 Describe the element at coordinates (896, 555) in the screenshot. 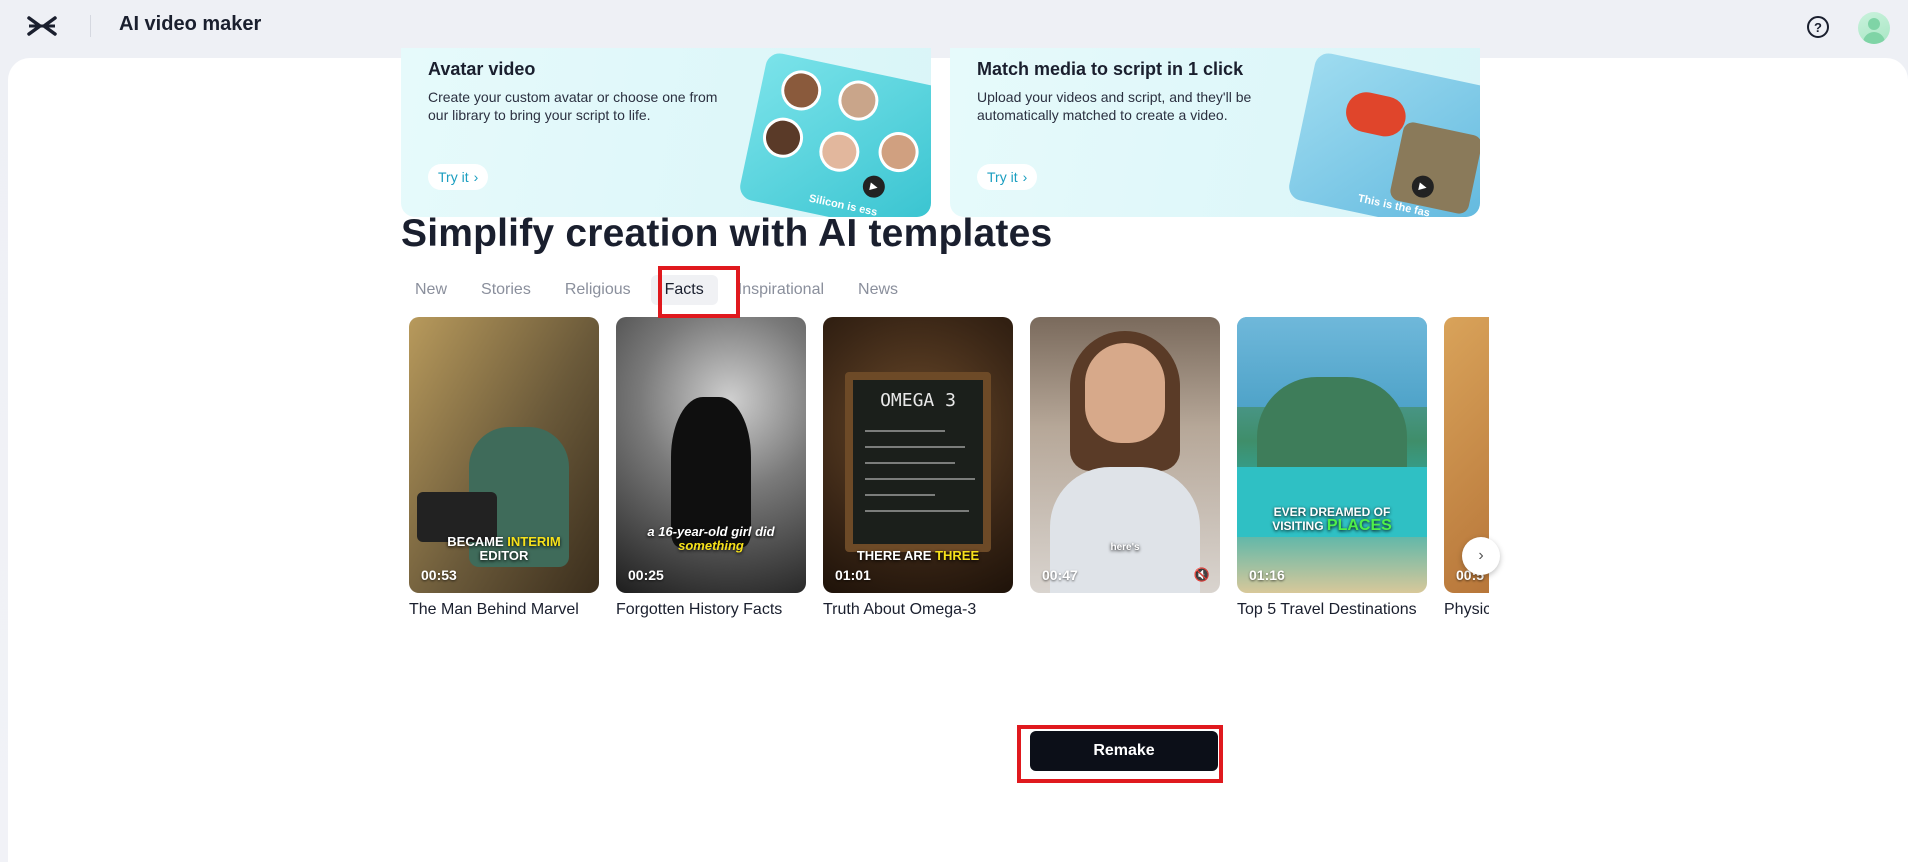

I see `caption-white: THERE ARE` at that location.